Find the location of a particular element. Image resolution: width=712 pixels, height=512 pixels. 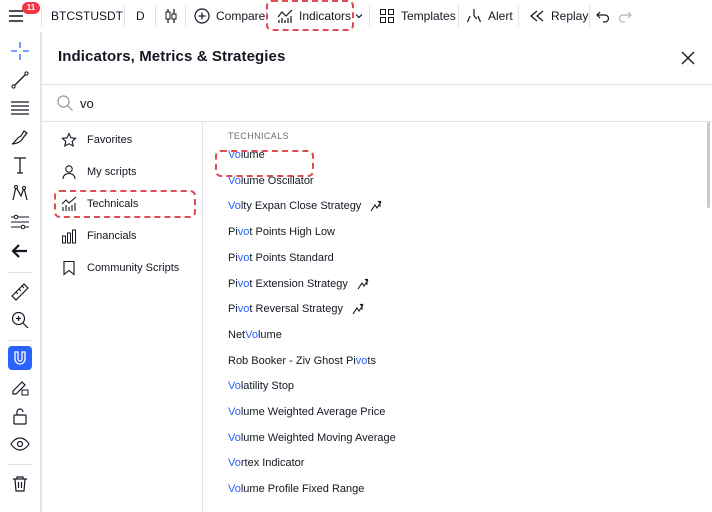

interval-button: D is located at coordinates (140, 16).